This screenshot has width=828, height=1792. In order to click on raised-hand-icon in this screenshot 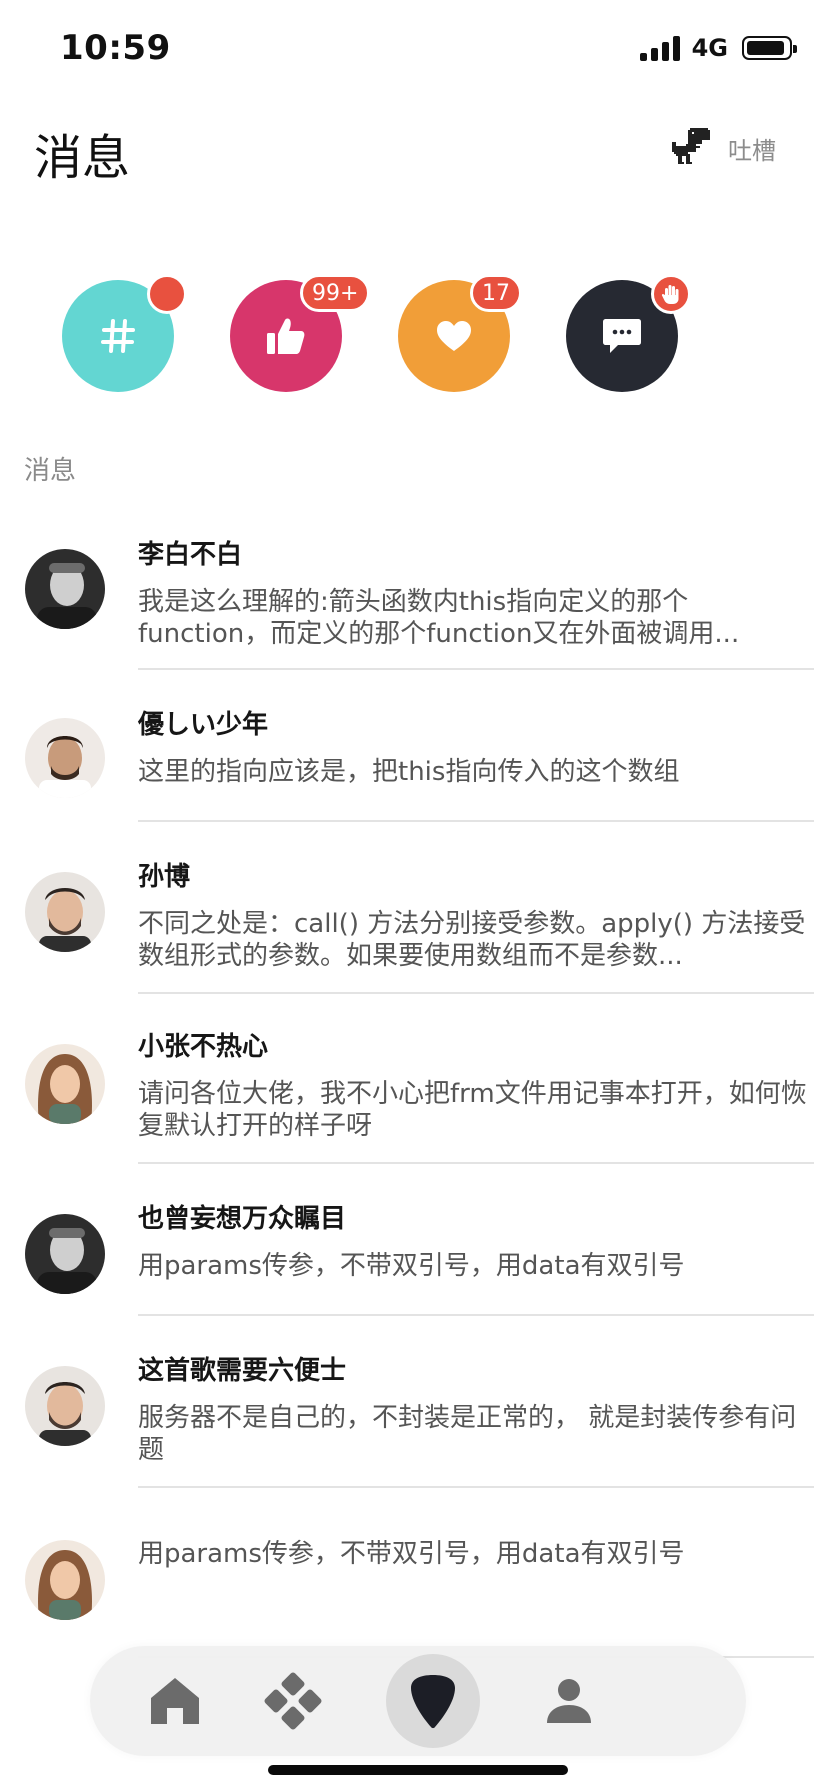, I will do `click(670, 294)`.